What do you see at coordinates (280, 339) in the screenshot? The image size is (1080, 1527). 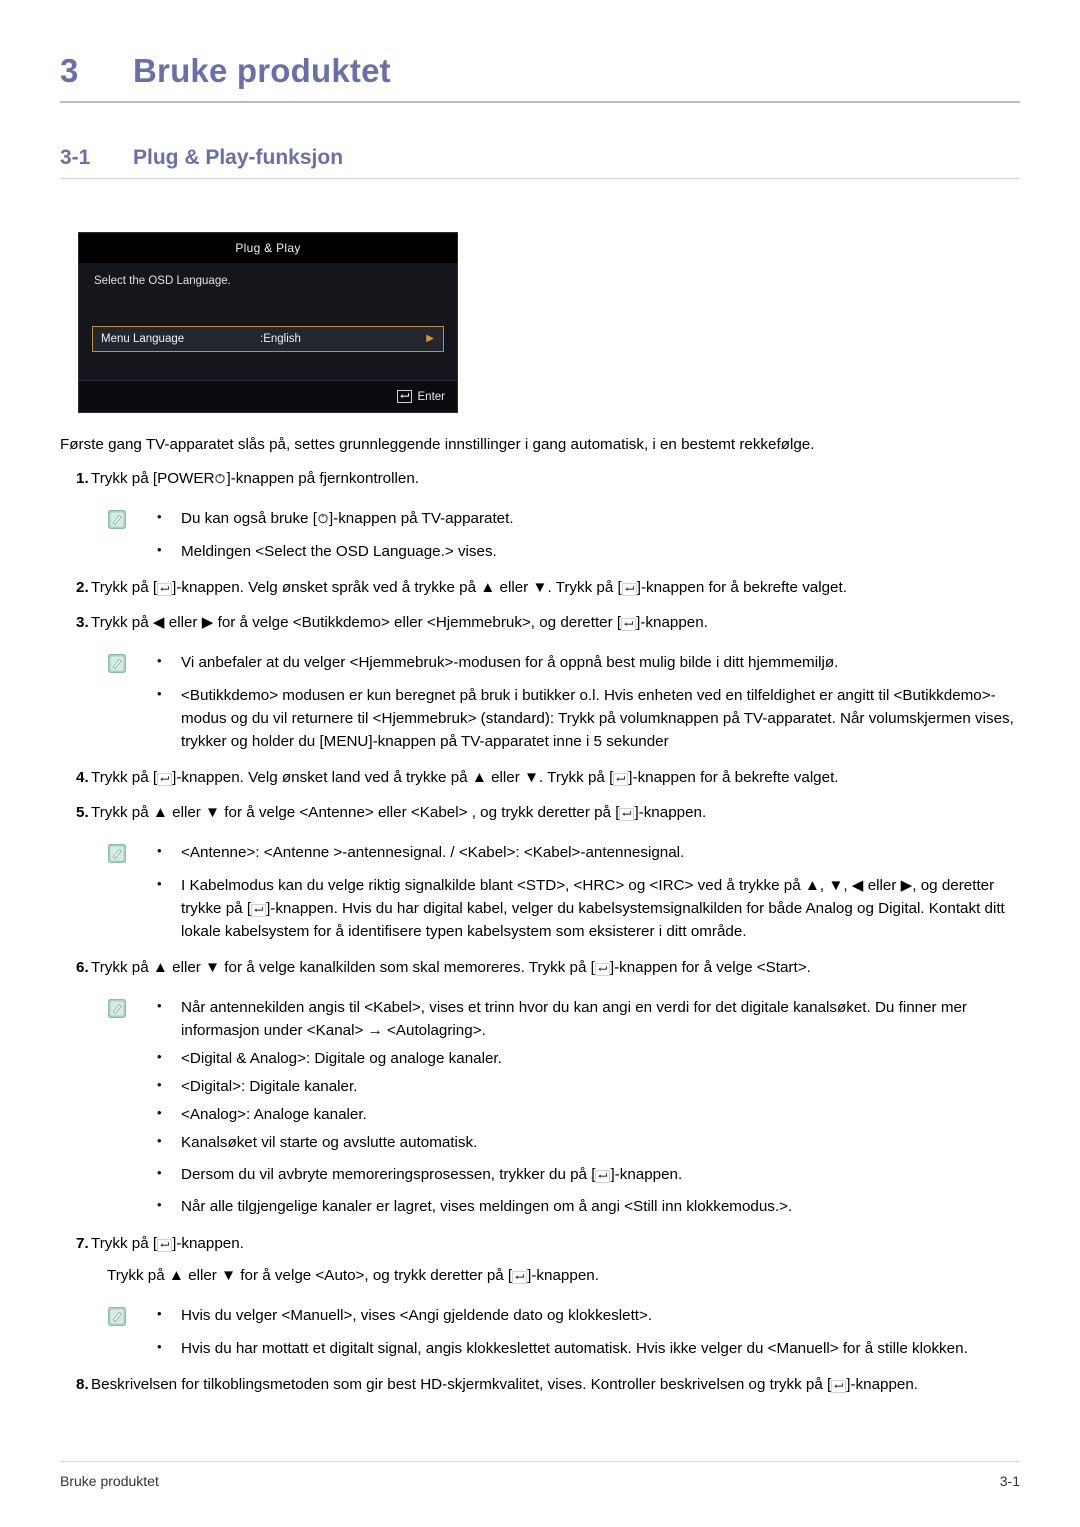 I see `osd-row-value: :English` at bounding box center [280, 339].